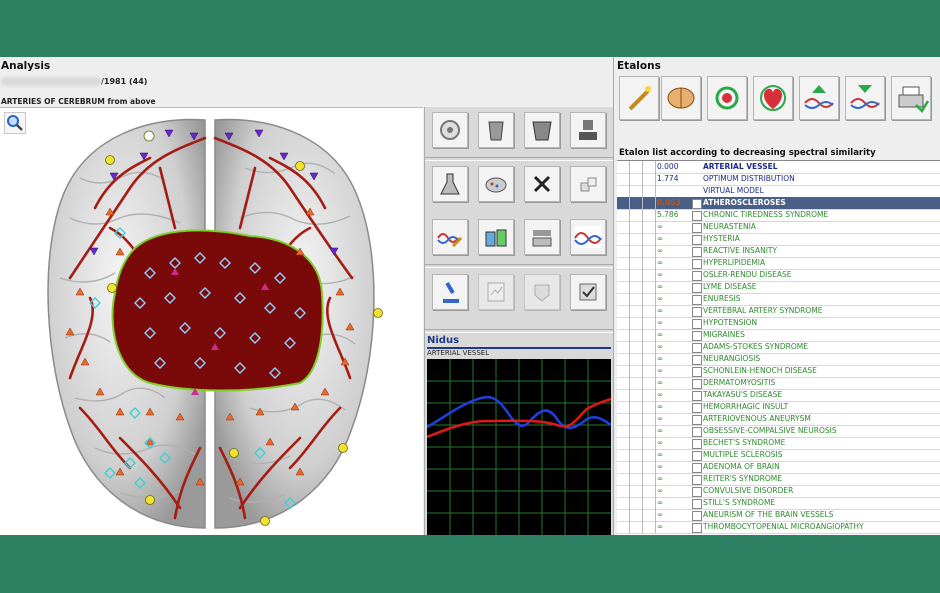 Image resolution: width=940 pixels, height=593 pixels. I want to click on etalon-name: ARTERIOVENOUS ANEURYSM, so click(757, 418).